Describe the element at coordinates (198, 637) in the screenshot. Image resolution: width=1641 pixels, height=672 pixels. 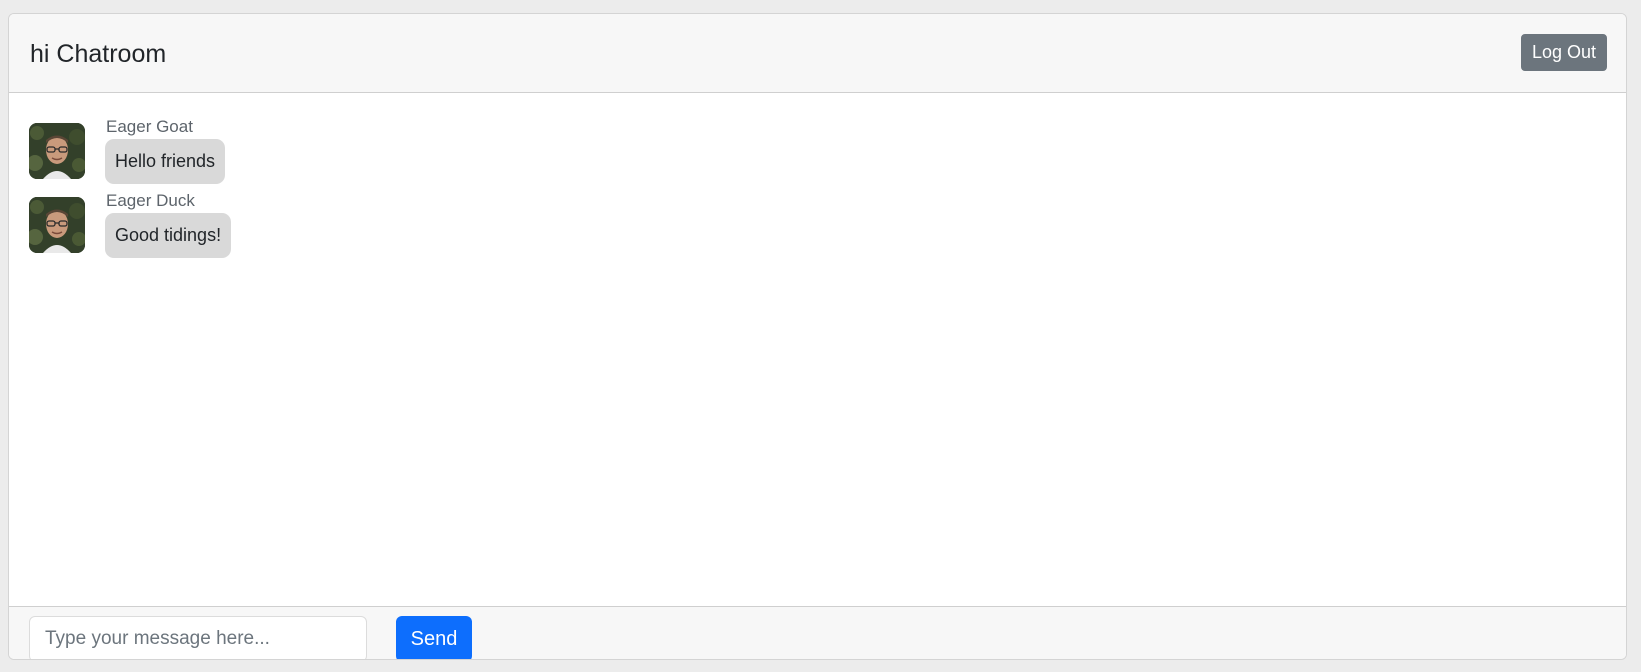
I see `message-input` at that location.